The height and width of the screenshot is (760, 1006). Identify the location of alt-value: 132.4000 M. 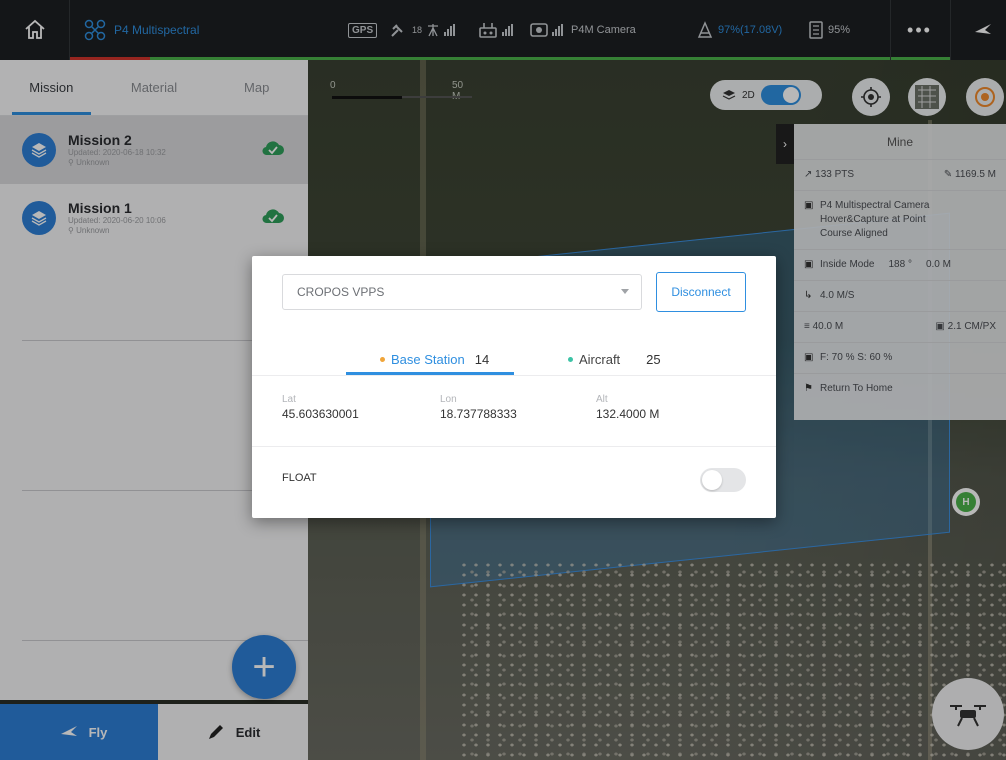
(628, 414).